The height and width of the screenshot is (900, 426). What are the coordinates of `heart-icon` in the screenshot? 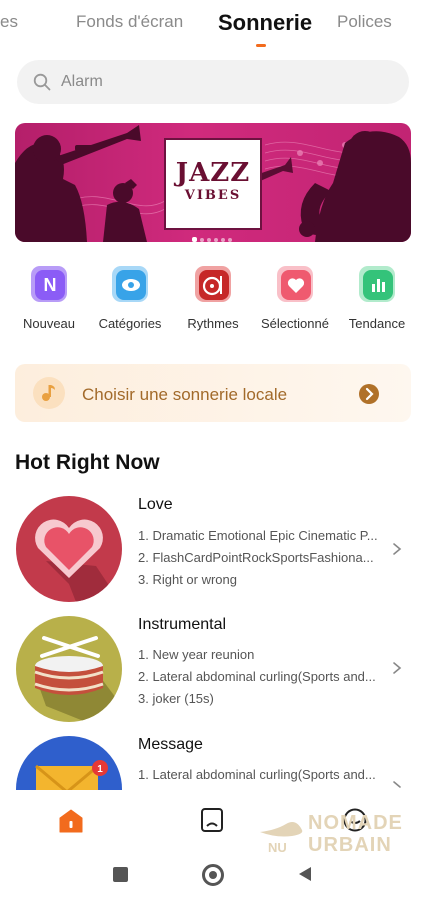 It's located at (295, 284).